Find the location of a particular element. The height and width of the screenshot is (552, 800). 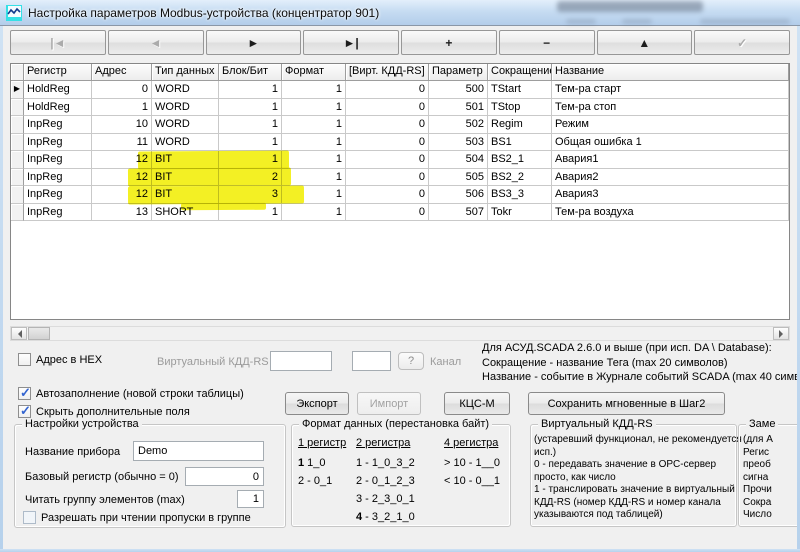

nav-next-button: ► is located at coordinates (253, 42).